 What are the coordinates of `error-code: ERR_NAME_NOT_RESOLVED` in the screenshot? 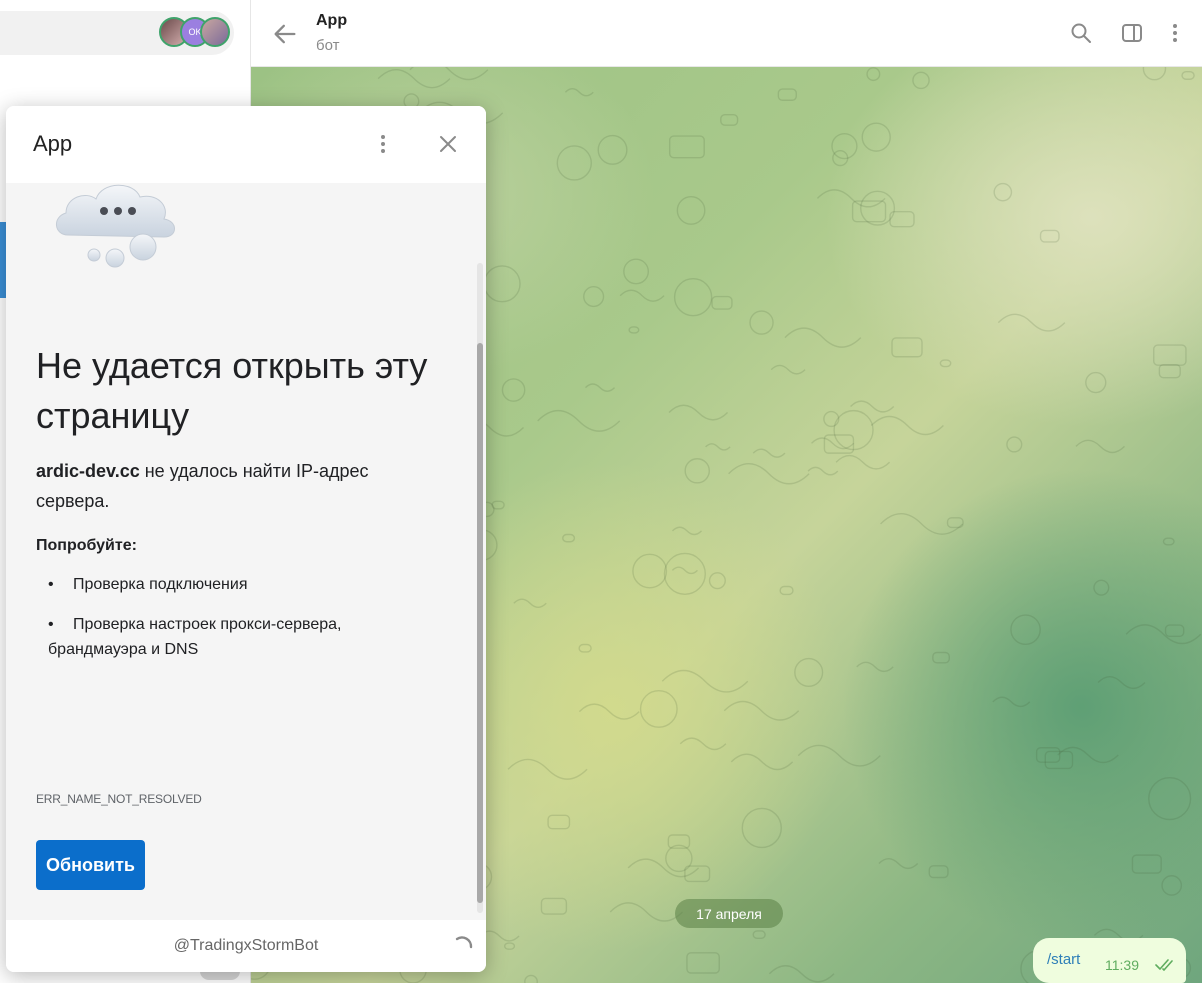 It's located at (119, 799).